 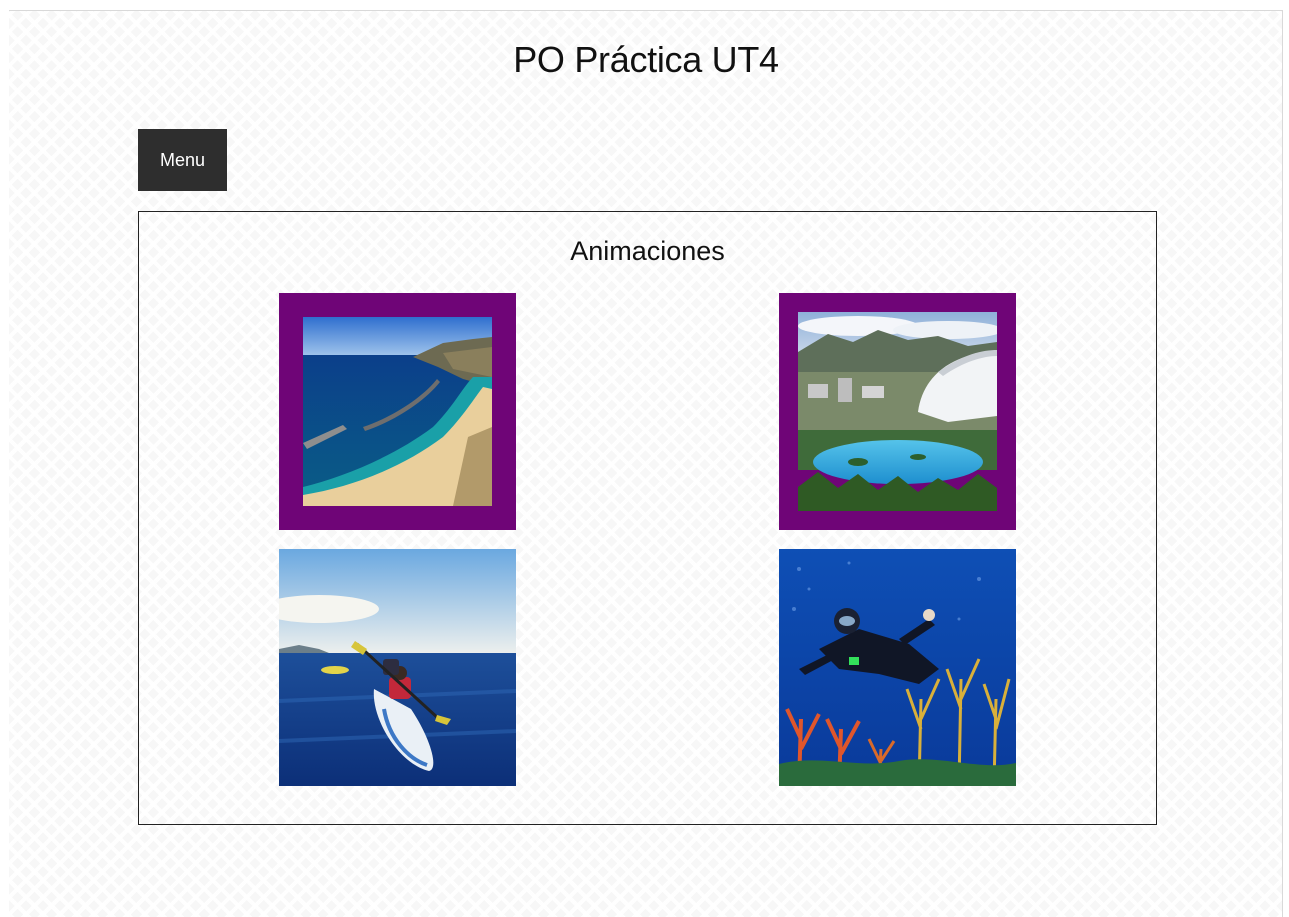 I want to click on diver-reef-photo, so click(x=897, y=667).